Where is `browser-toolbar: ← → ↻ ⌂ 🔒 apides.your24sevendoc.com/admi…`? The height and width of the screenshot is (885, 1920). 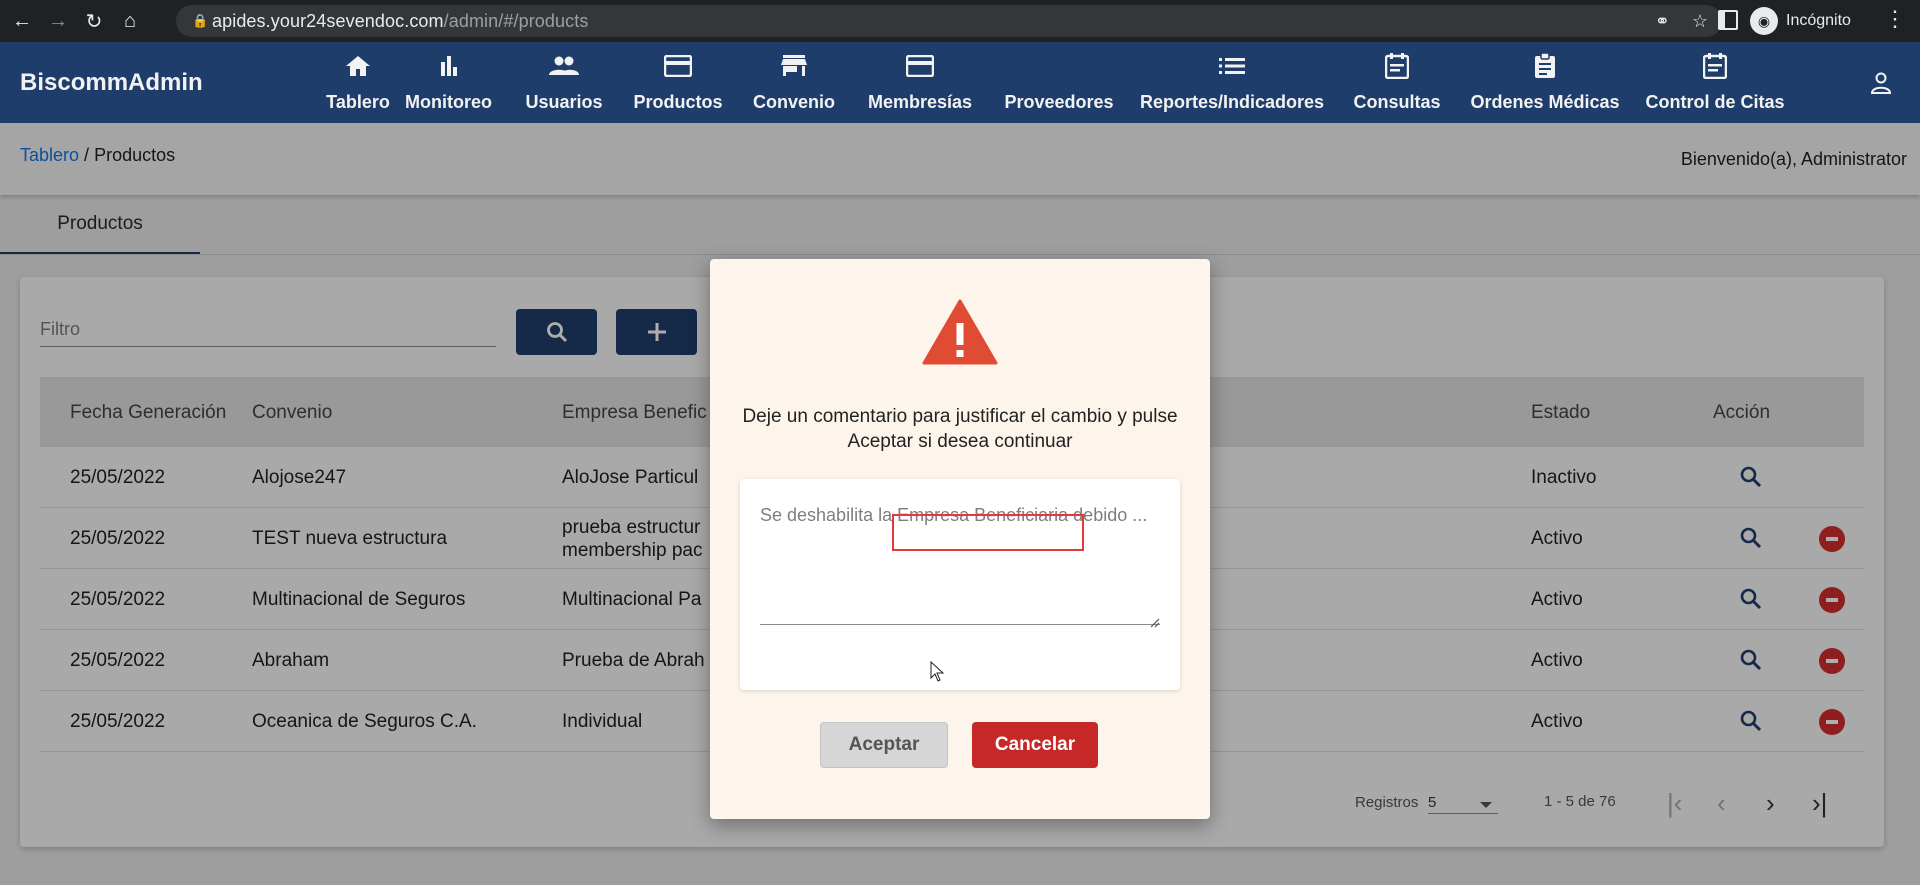 browser-toolbar: ← → ↻ ⌂ 🔒 apides.your24sevendoc.com/admi… is located at coordinates (960, 21).